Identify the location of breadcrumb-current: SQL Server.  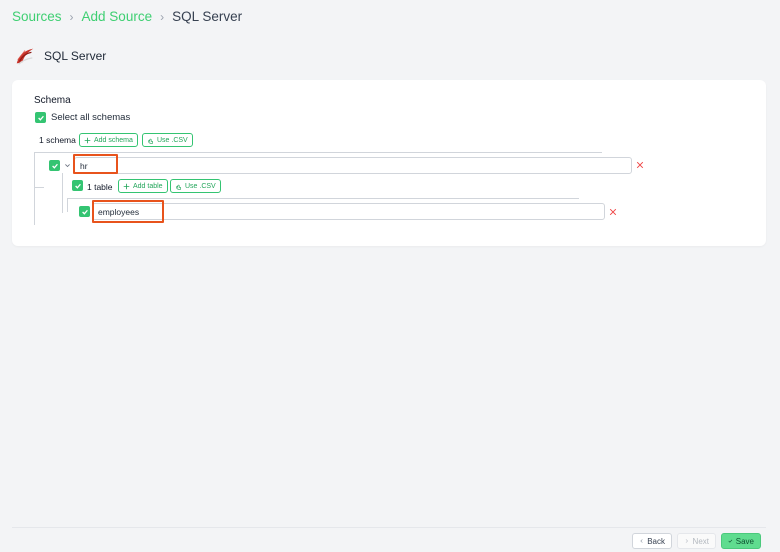
(207, 16).